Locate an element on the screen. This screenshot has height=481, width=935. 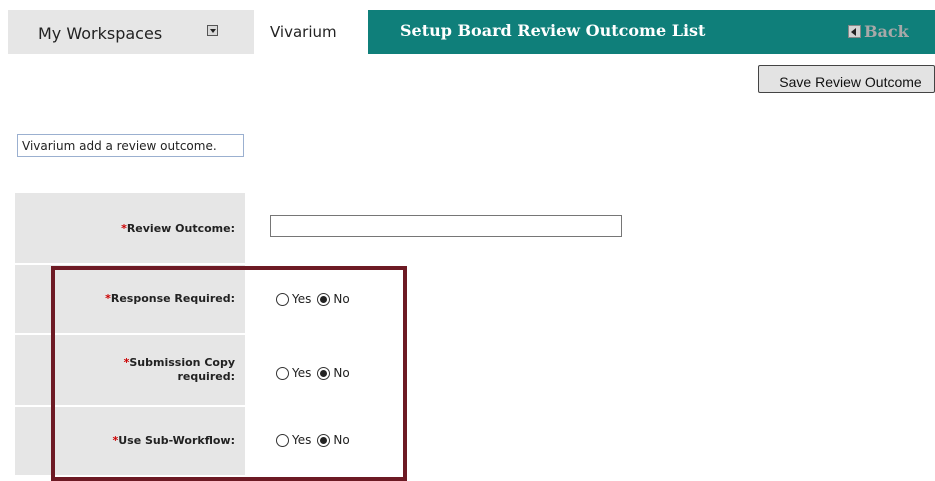
my-workspaces-label: My Workspaces is located at coordinates (100, 33).